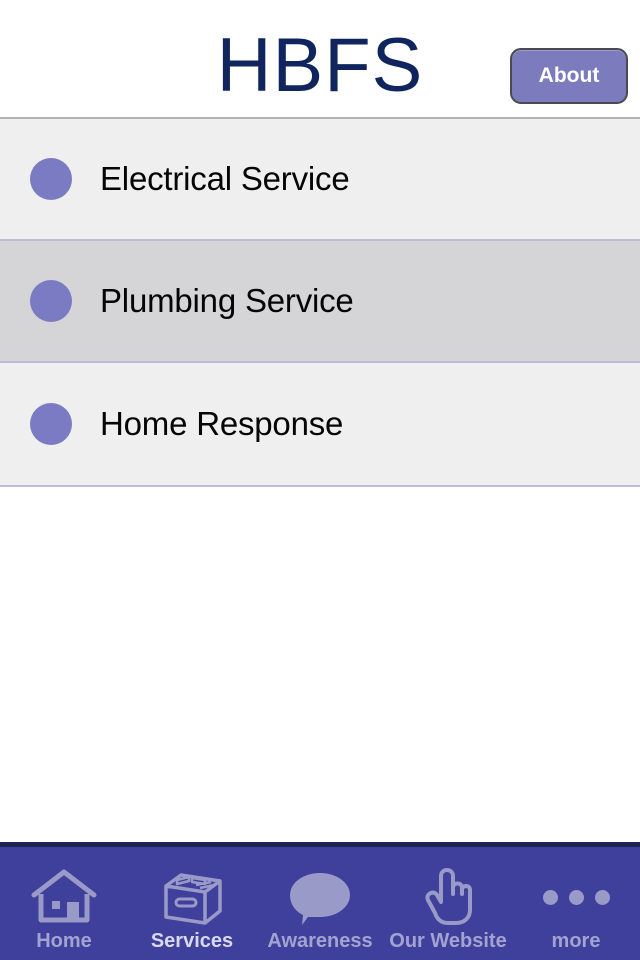 The height and width of the screenshot is (960, 640). What do you see at coordinates (64, 897) in the screenshot?
I see `house-icon` at bounding box center [64, 897].